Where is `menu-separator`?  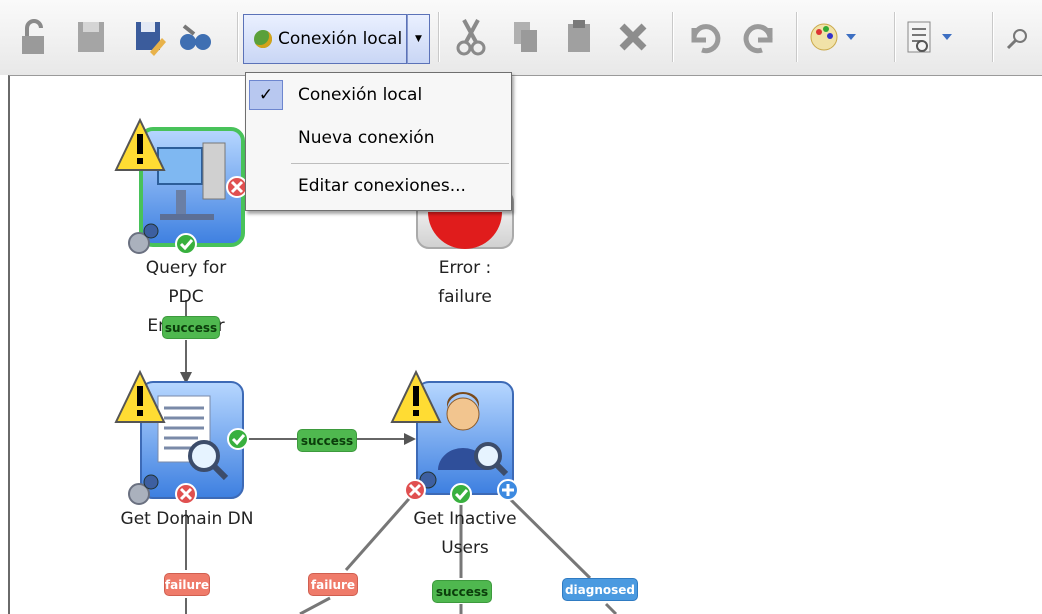 menu-separator is located at coordinates (400, 163).